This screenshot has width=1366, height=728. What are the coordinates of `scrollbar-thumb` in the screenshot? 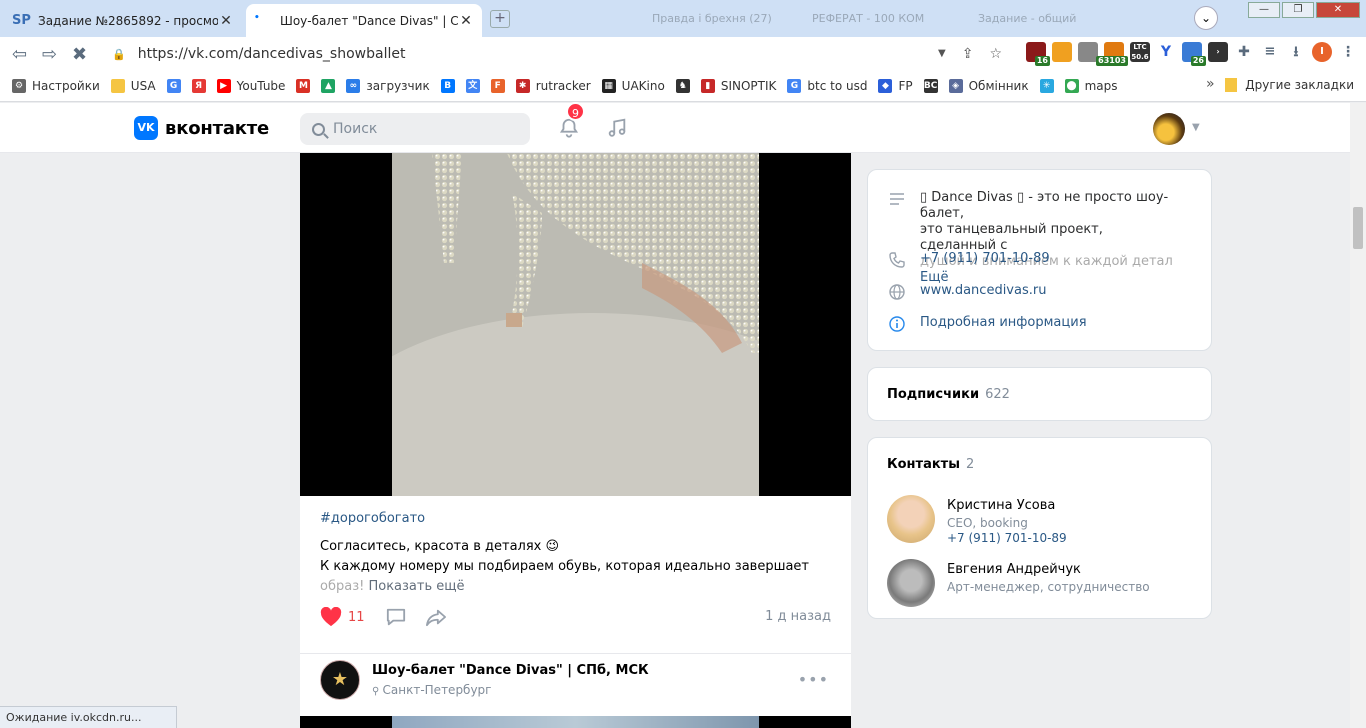 It's located at (1358, 228).